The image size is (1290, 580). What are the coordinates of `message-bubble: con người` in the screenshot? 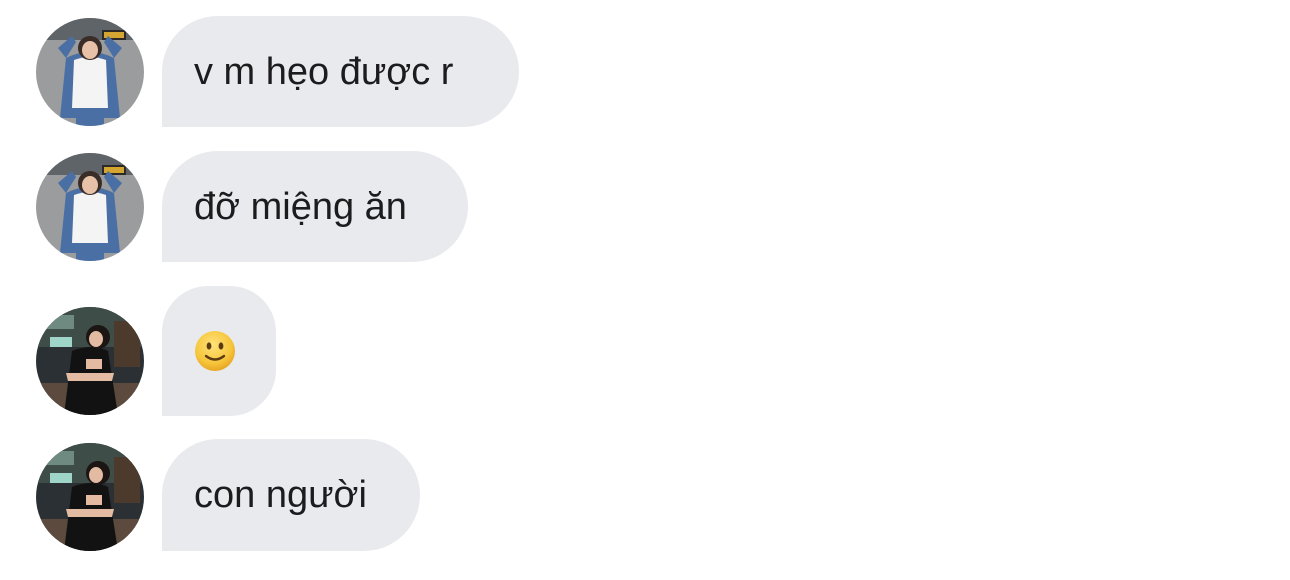 It's located at (291, 495).